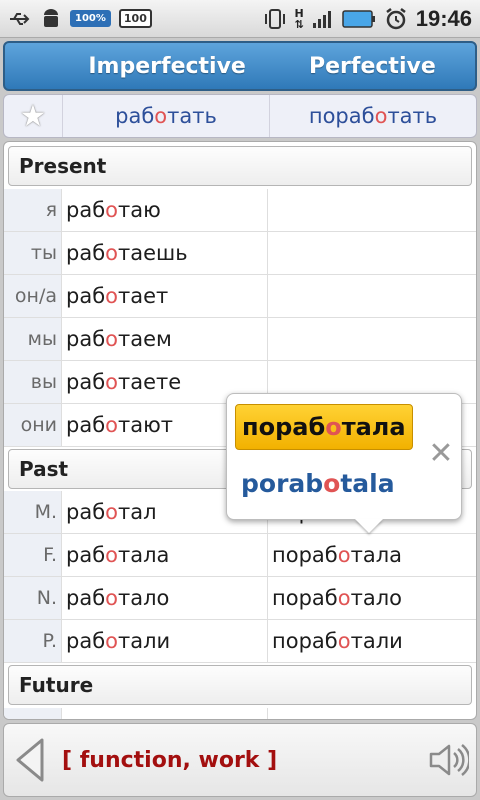 The image size is (480, 800). I want to click on word-popup: пораб о тала porabotala ✕, so click(344, 456).